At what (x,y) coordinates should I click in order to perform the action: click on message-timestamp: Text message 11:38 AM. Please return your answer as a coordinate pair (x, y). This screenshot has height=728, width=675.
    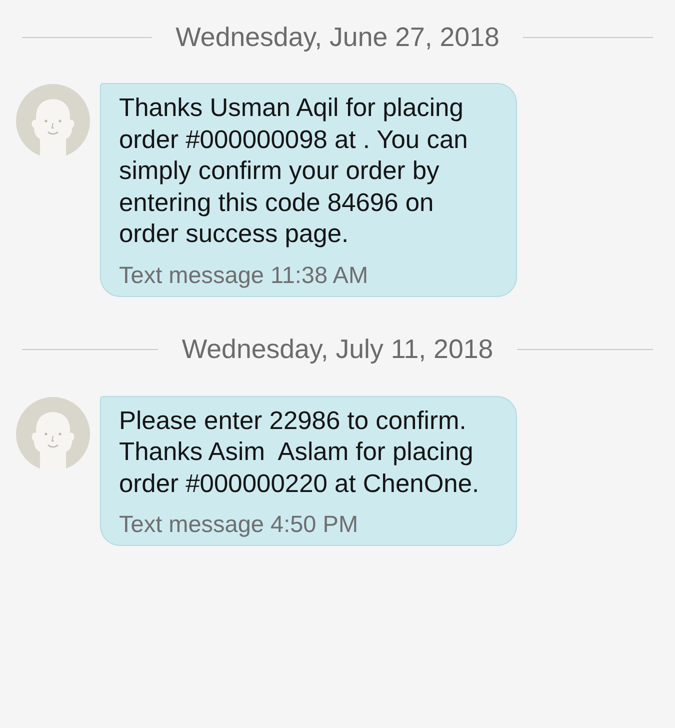
    Looking at the image, I should click on (244, 275).